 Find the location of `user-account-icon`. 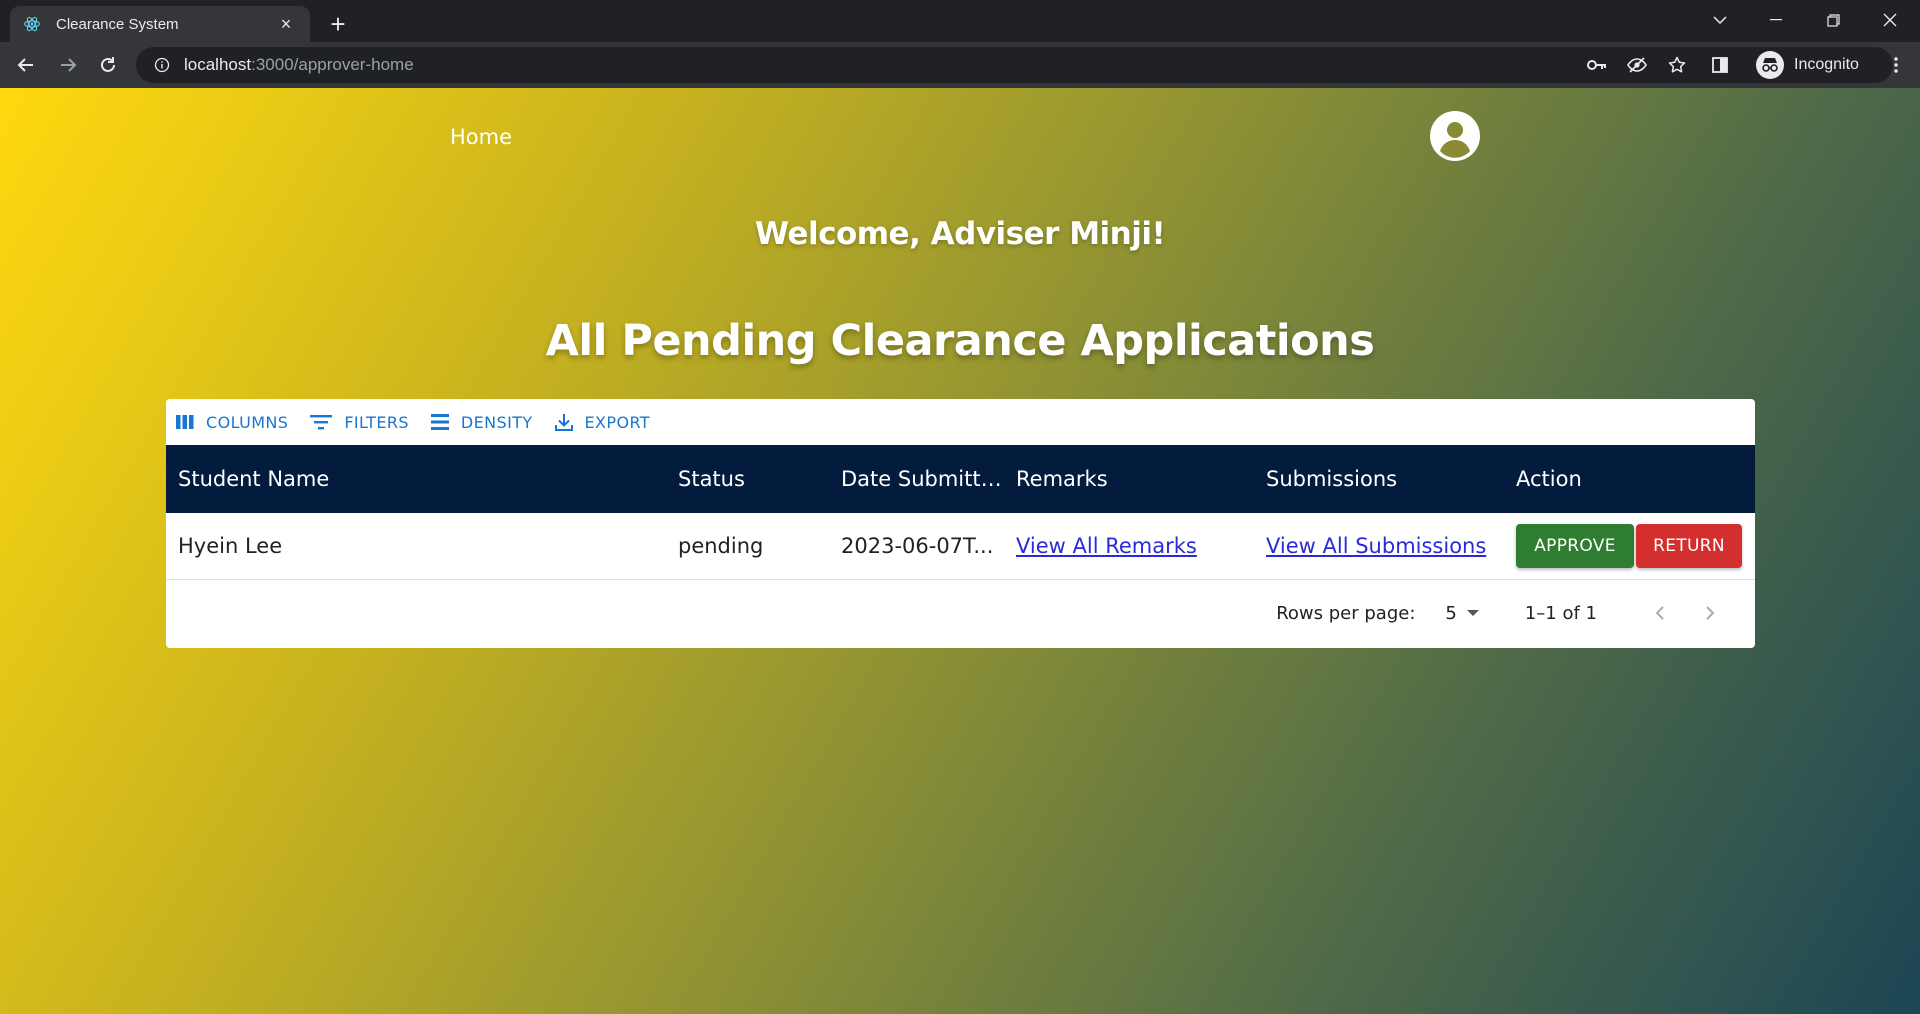

user-account-icon is located at coordinates (1455, 136).